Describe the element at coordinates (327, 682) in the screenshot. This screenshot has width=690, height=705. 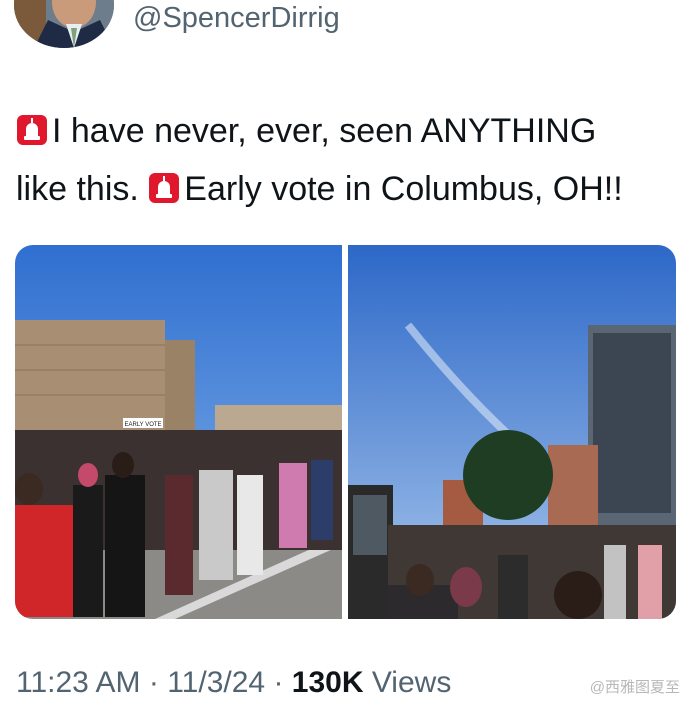
I see `views-count: 130K` at that location.